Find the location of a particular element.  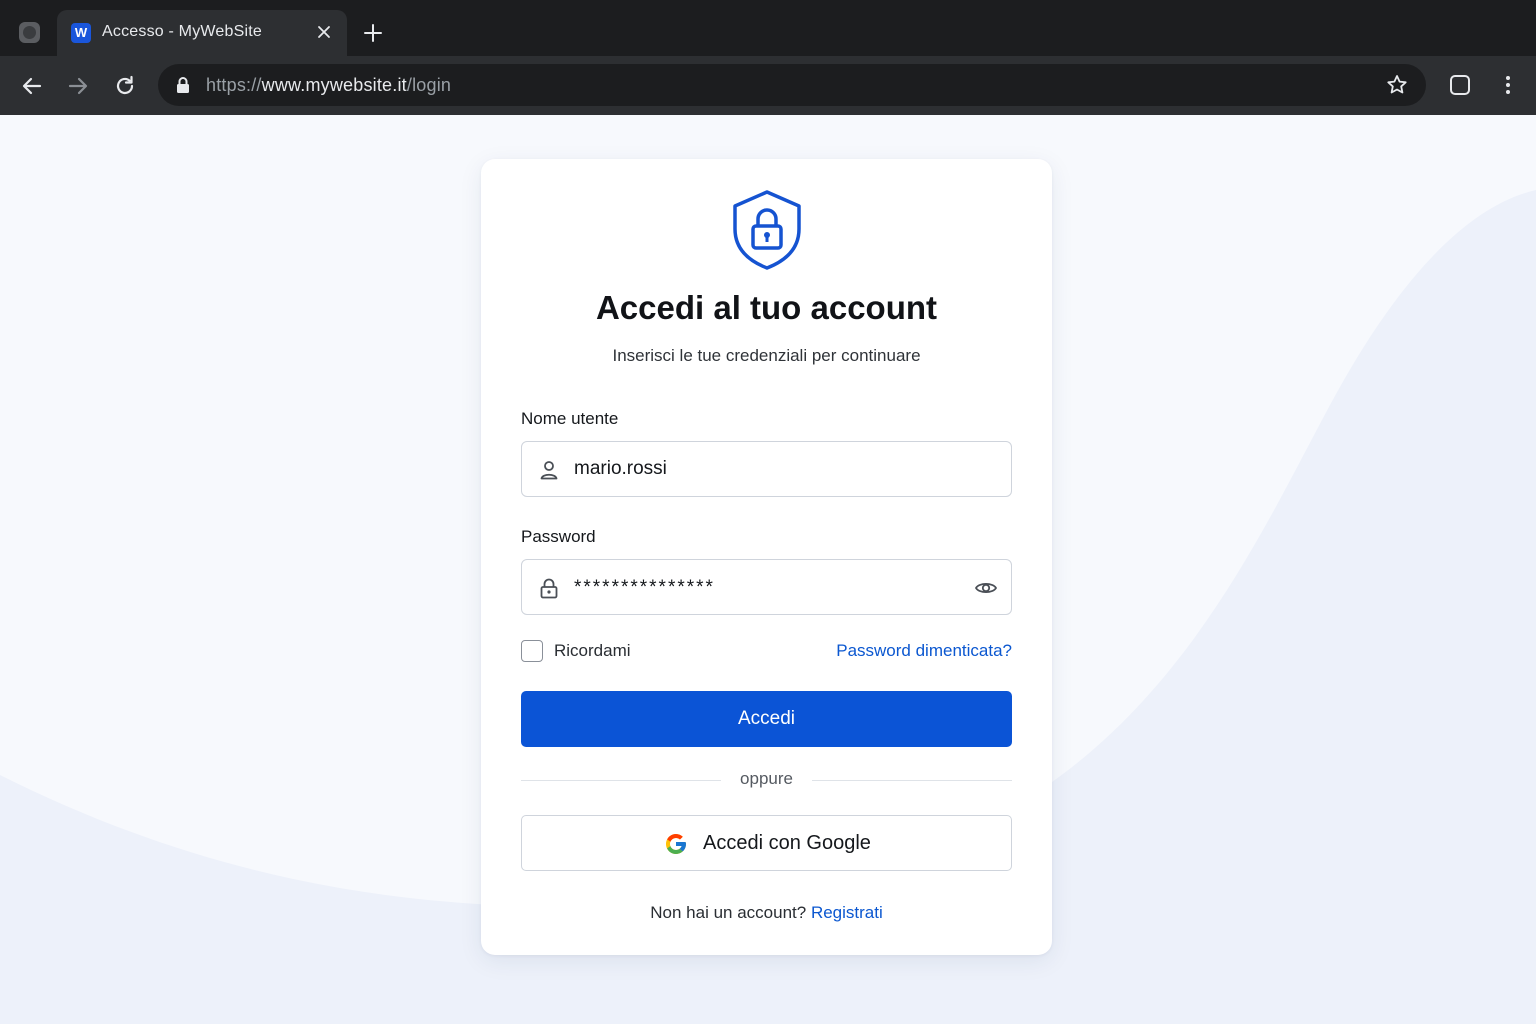

remember-checkbox is located at coordinates (532, 651).